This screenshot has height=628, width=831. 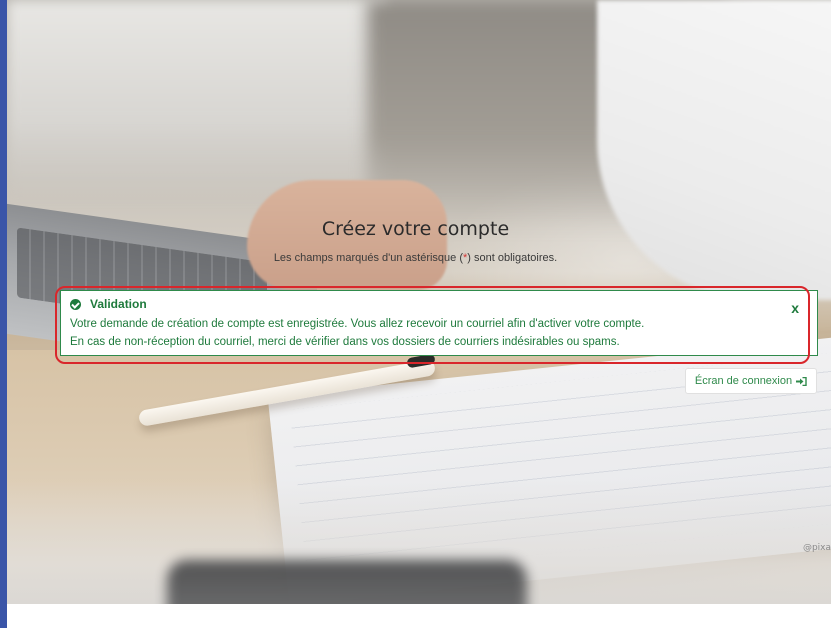 What do you see at coordinates (801, 381) in the screenshot?
I see `sign-in-icon` at bounding box center [801, 381].